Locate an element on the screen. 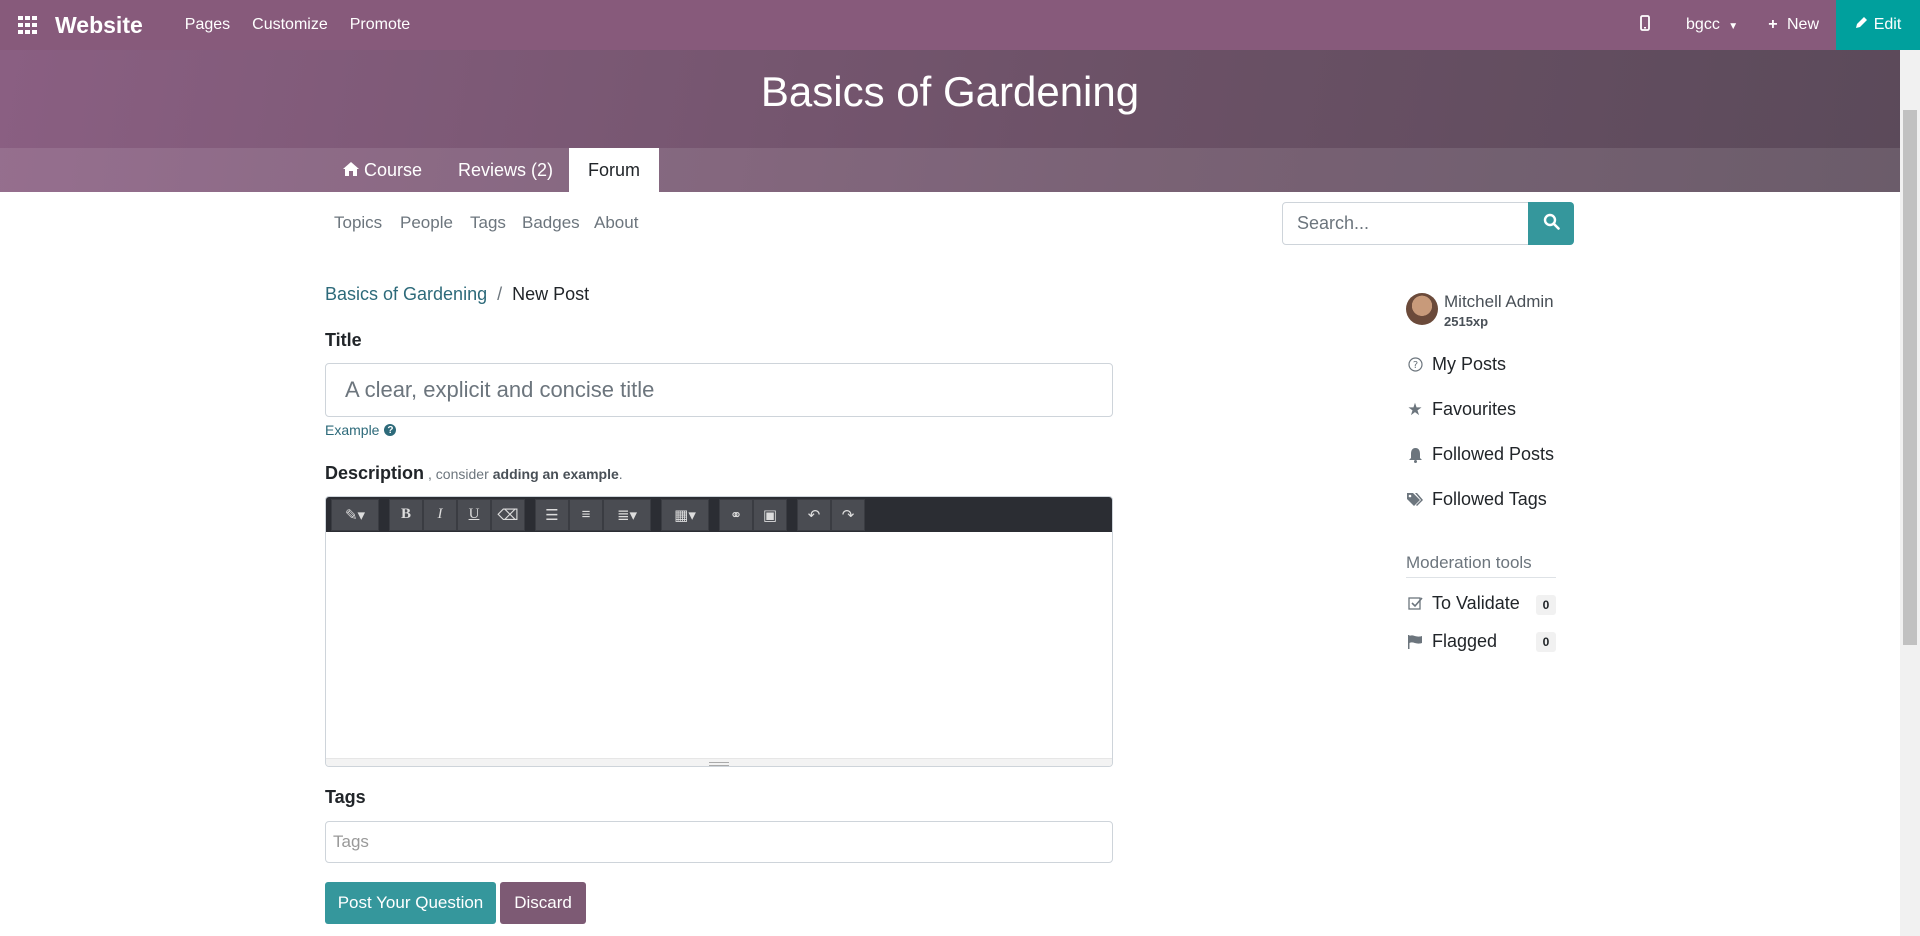 Image resolution: width=1920 pixels, height=936 pixels. sidebar-item-followed-posts: Followed Posts is located at coordinates (1480, 454).